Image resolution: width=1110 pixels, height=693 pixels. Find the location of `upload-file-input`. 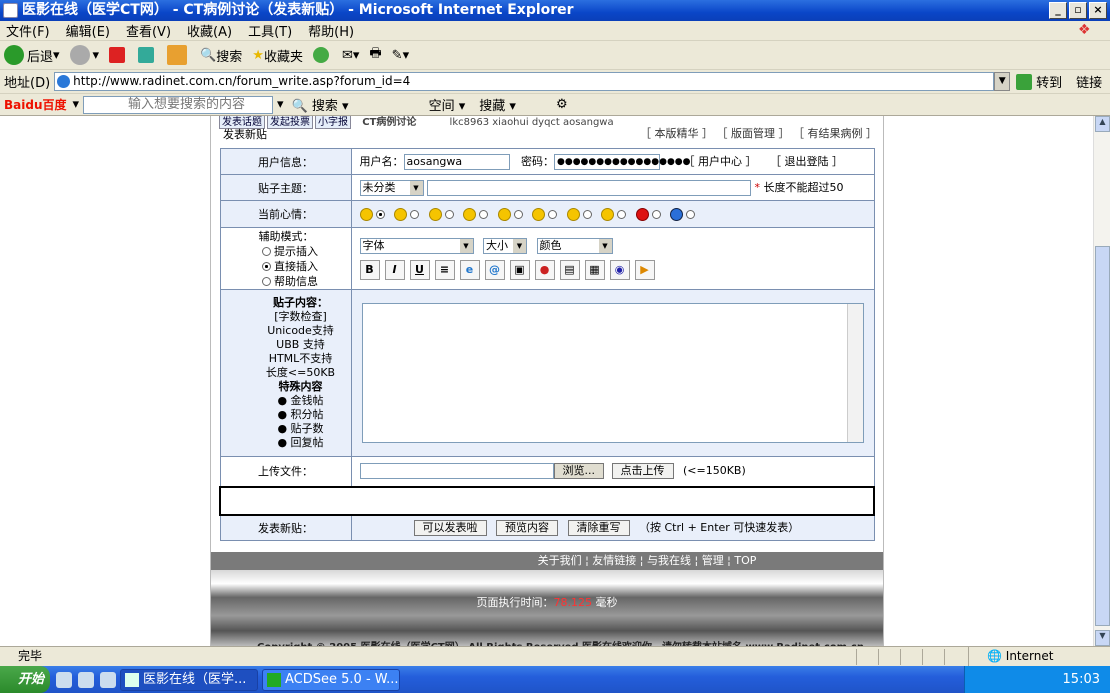

upload-file-input is located at coordinates (456, 471).